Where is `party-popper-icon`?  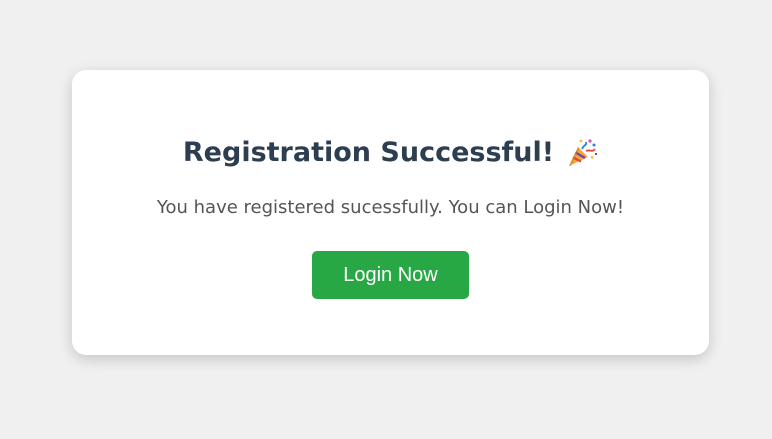 party-popper-icon is located at coordinates (582, 153).